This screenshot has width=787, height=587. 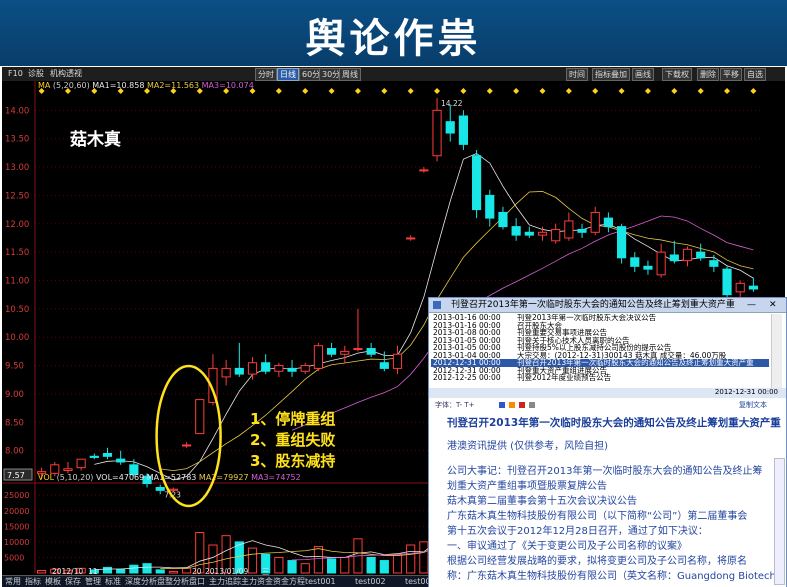 What do you see at coordinates (731, 74) in the screenshot?
I see `toolbar-button: 平移` at bounding box center [731, 74].